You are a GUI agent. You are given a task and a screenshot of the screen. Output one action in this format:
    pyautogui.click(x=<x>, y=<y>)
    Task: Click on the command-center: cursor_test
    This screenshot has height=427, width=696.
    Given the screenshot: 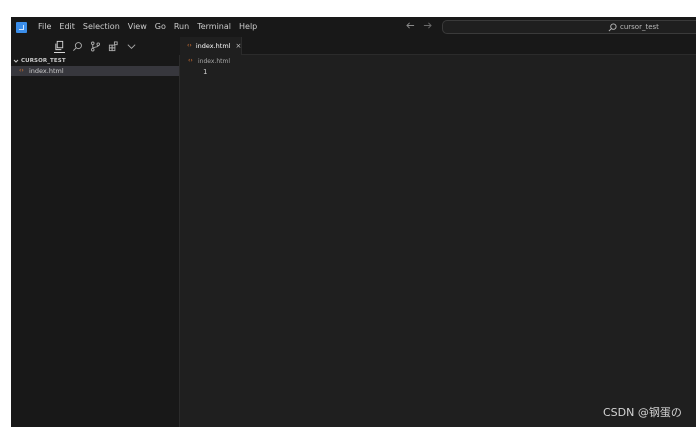 What is the action you would take?
    pyautogui.click(x=569, y=27)
    